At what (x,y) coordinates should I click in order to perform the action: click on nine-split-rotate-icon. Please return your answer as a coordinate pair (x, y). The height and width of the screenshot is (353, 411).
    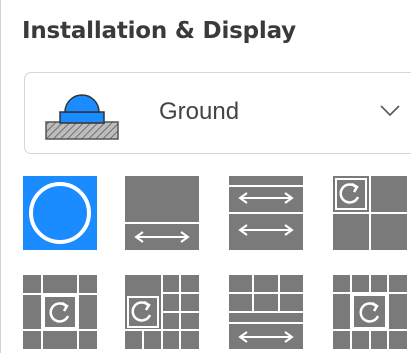
    Looking at the image, I should click on (370, 312).